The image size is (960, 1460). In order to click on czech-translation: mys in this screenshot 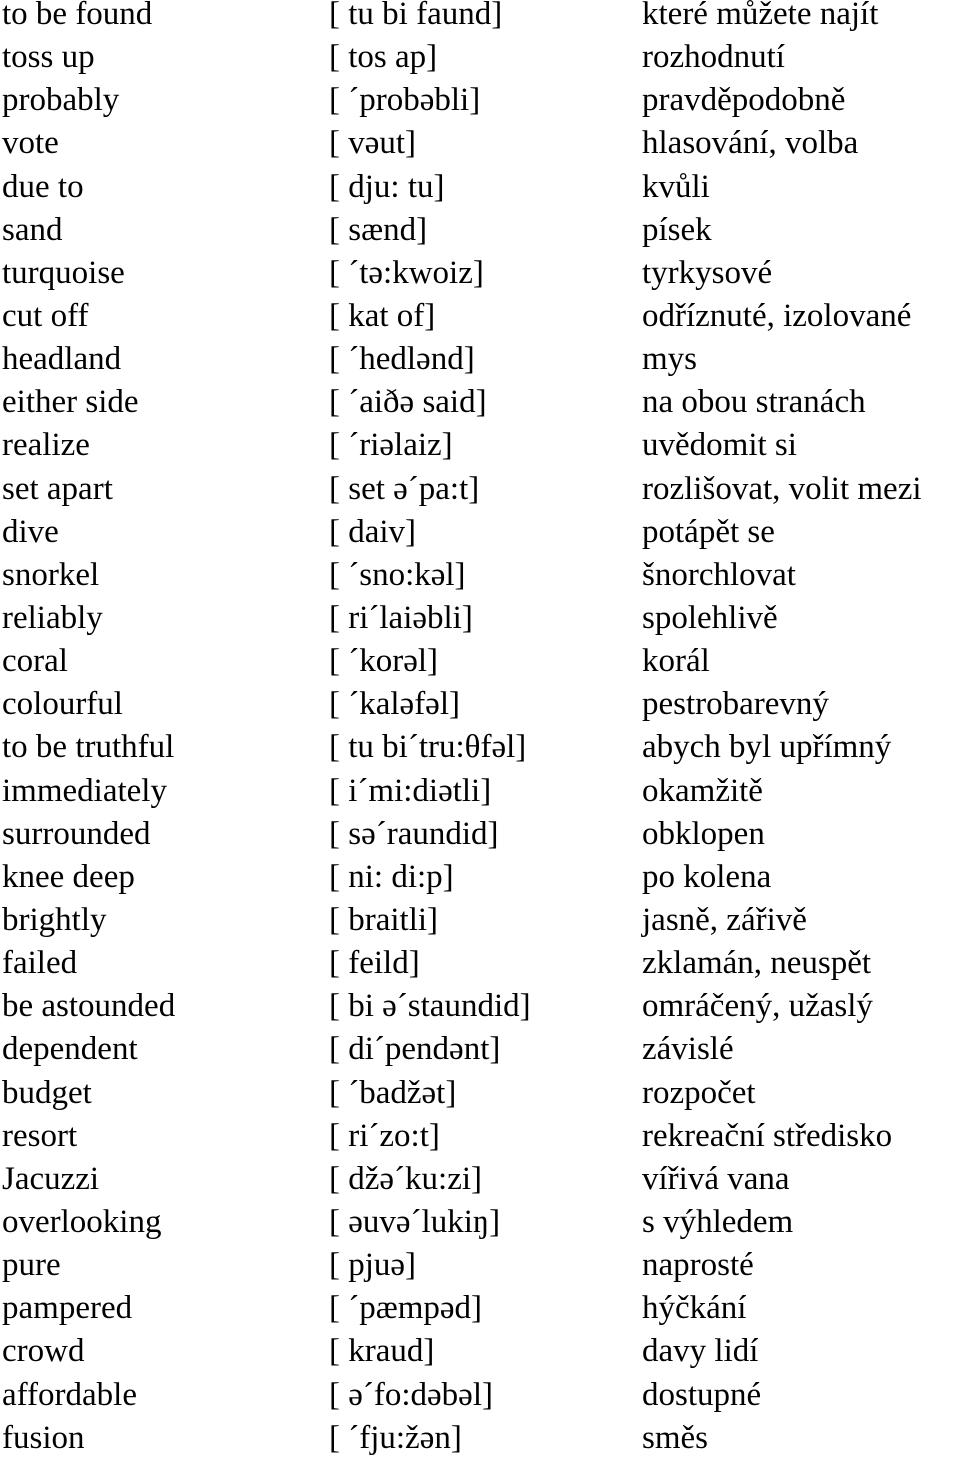, I will do `click(670, 359)`.